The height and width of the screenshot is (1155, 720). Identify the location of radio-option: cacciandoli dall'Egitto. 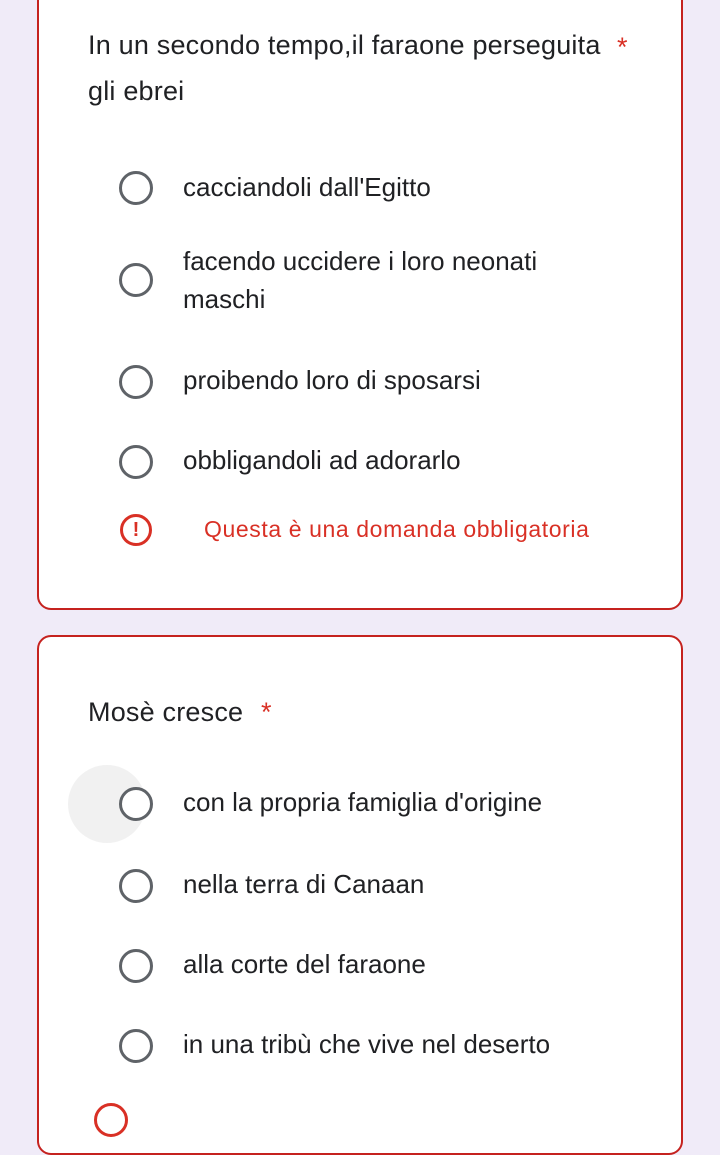
(364, 188).